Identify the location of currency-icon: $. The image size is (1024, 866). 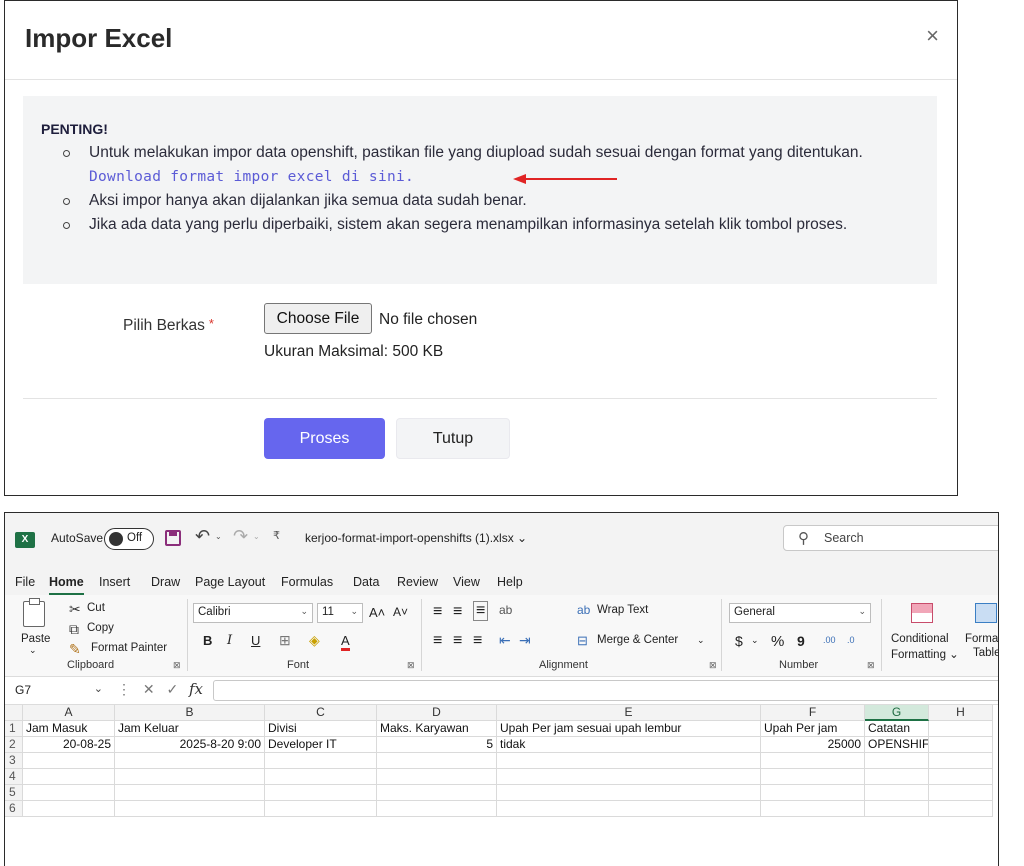
(739, 641).